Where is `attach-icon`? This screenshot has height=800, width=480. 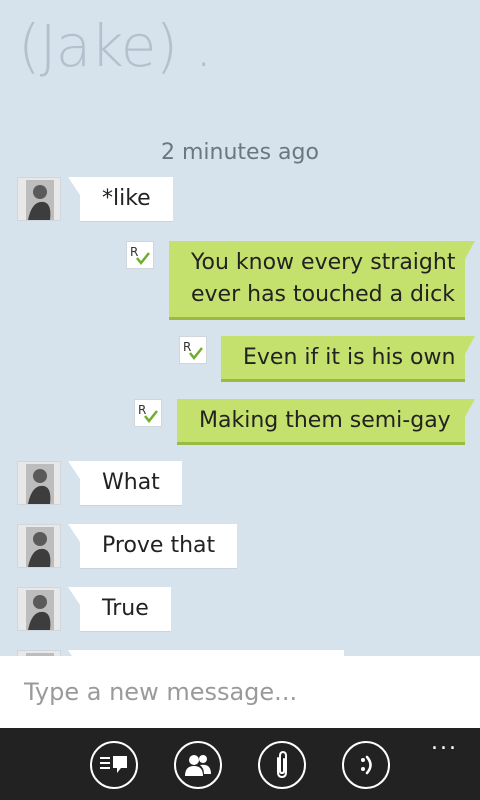 attach-icon is located at coordinates (282, 764).